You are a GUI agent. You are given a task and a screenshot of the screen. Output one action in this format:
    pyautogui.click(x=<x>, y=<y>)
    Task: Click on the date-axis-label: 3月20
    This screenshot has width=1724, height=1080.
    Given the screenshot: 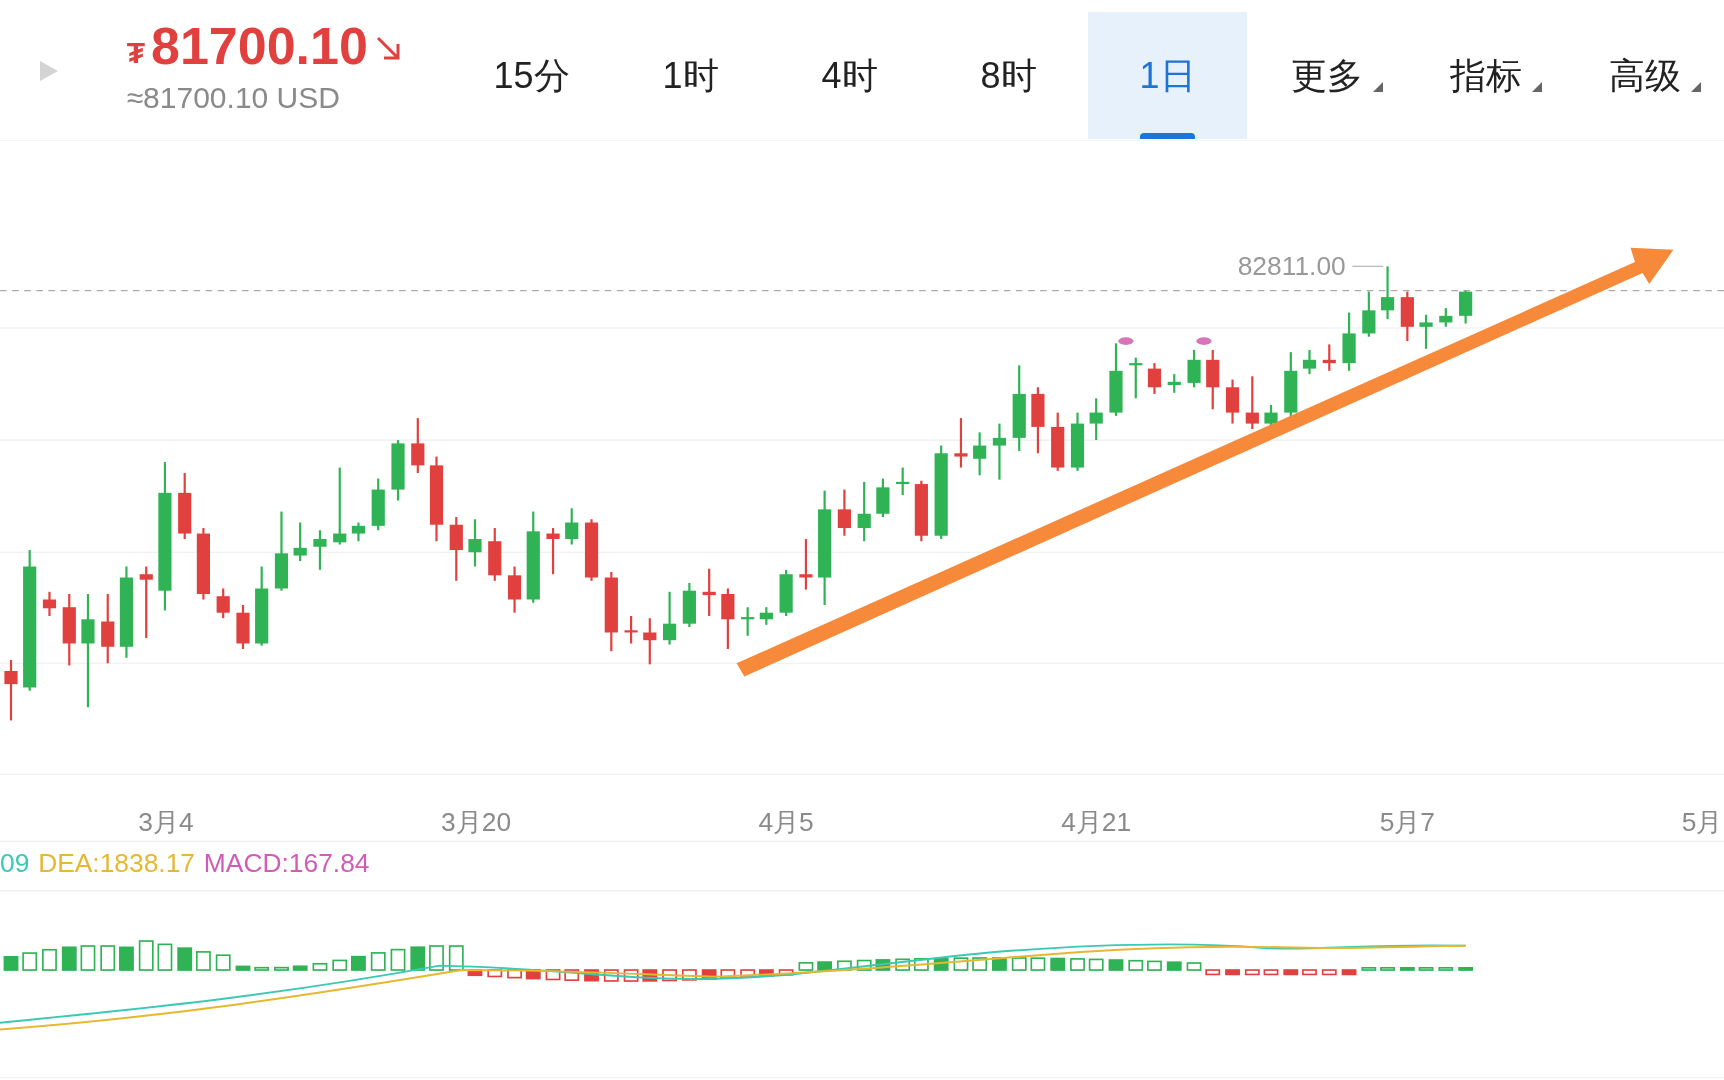 What is the action you would take?
    pyautogui.click(x=476, y=822)
    